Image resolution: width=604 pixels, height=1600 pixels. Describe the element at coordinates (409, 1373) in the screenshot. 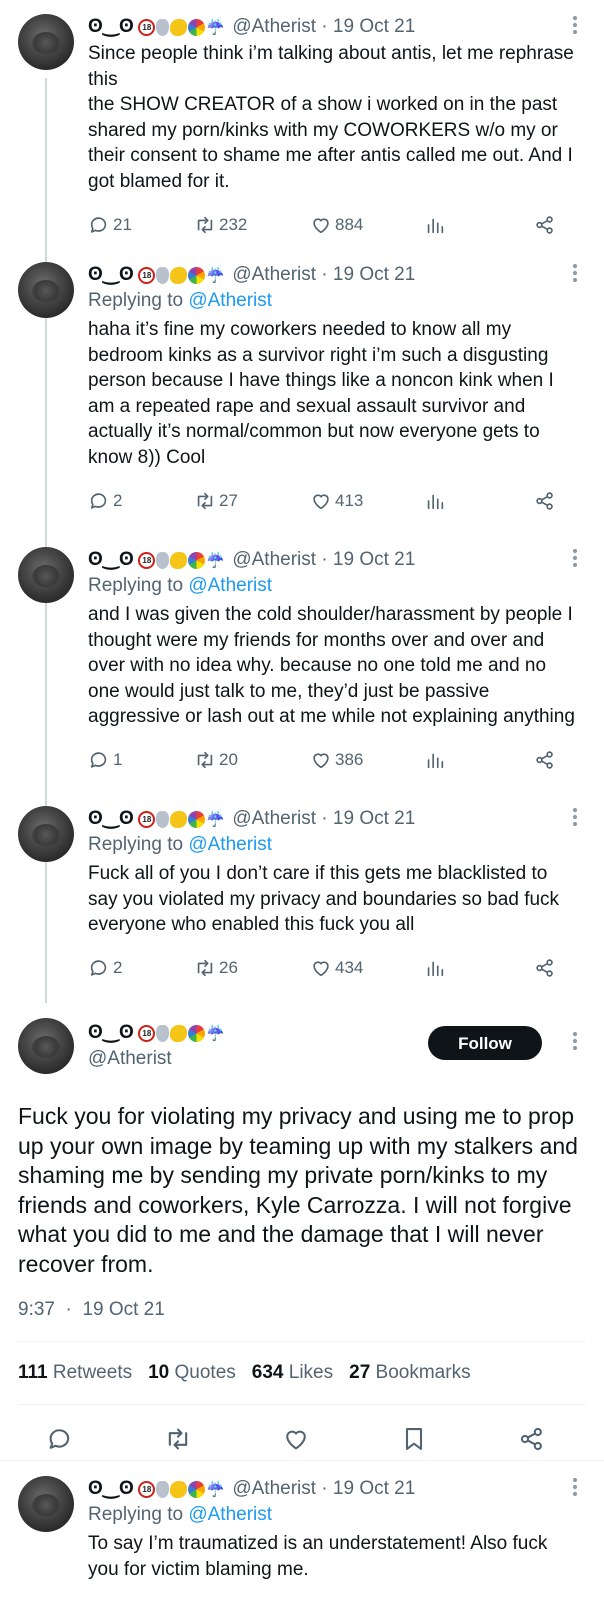

I see `bookmarks-stat: 27 Bookmarks` at that location.